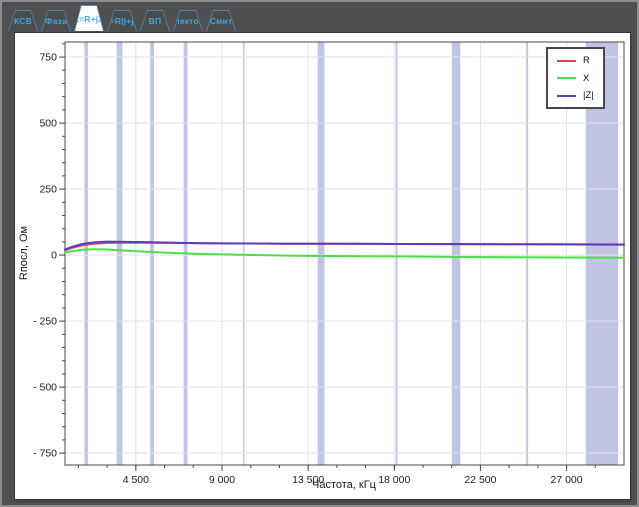 This screenshot has width=639, height=507. I want to click on tab-z-series: Z=R+jX, so click(89, 18).